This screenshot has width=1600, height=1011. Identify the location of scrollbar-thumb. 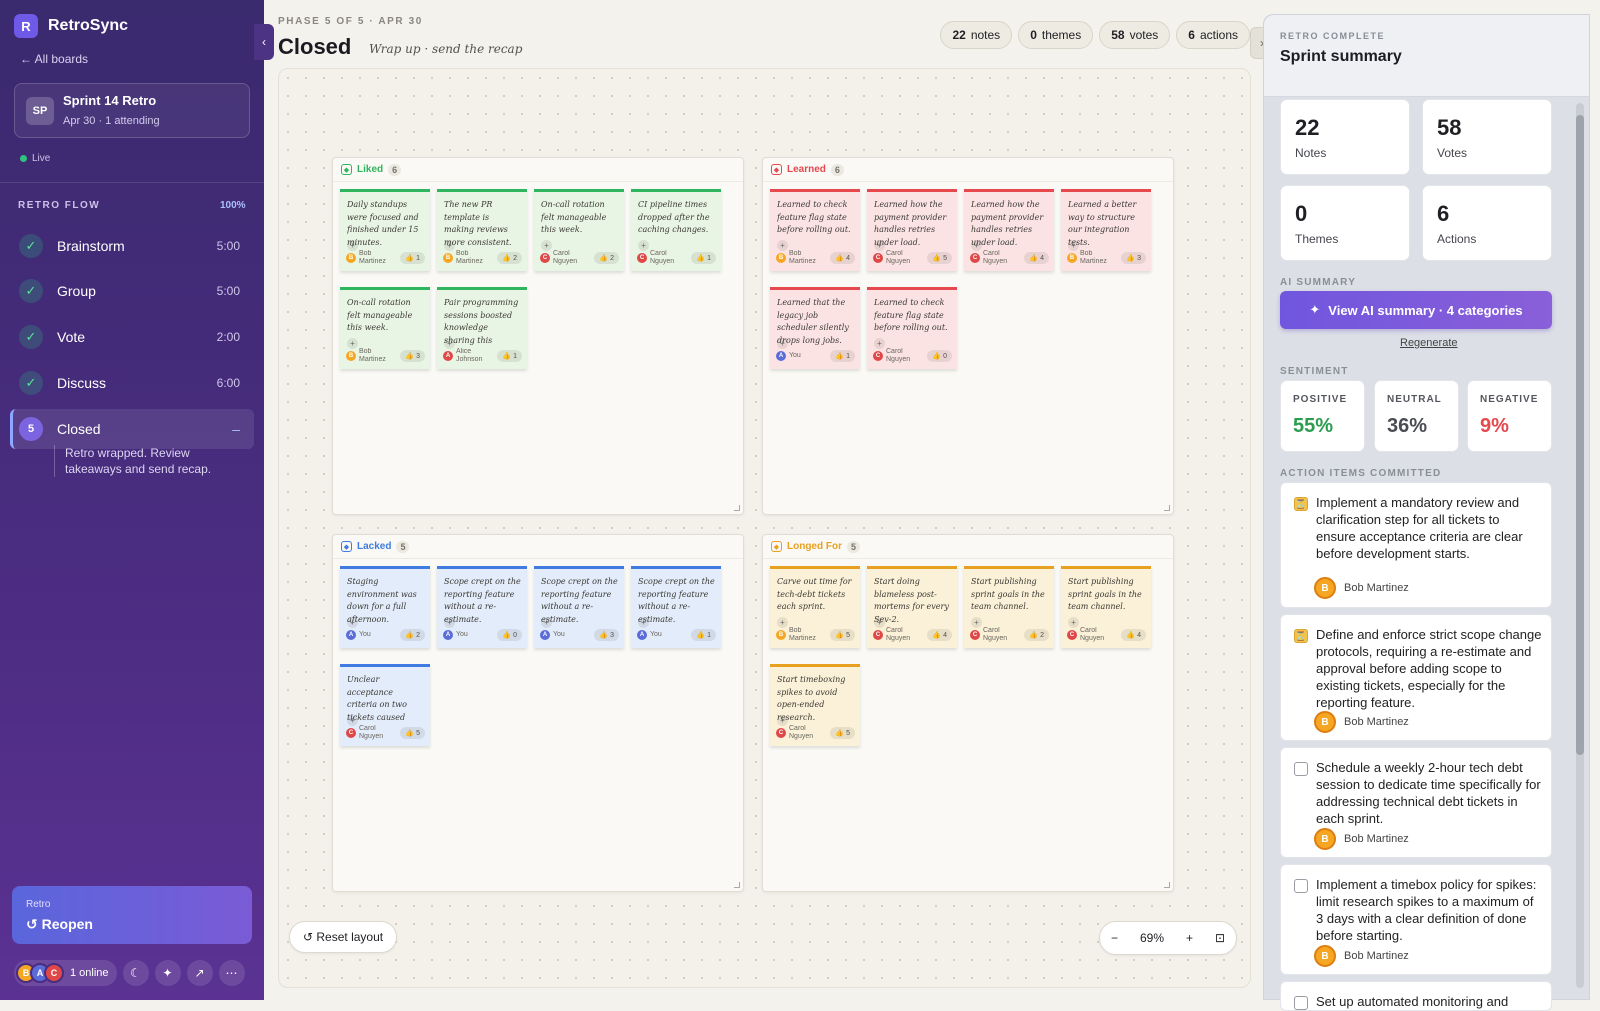
(1580, 435).